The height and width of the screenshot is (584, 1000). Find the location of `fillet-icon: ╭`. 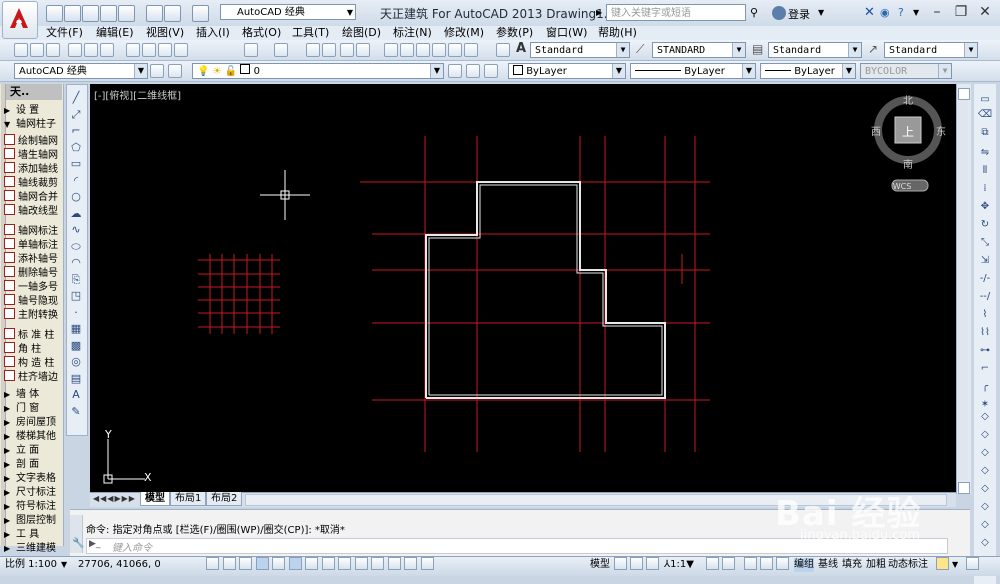

fillet-icon: ╭ is located at coordinates (985, 386).